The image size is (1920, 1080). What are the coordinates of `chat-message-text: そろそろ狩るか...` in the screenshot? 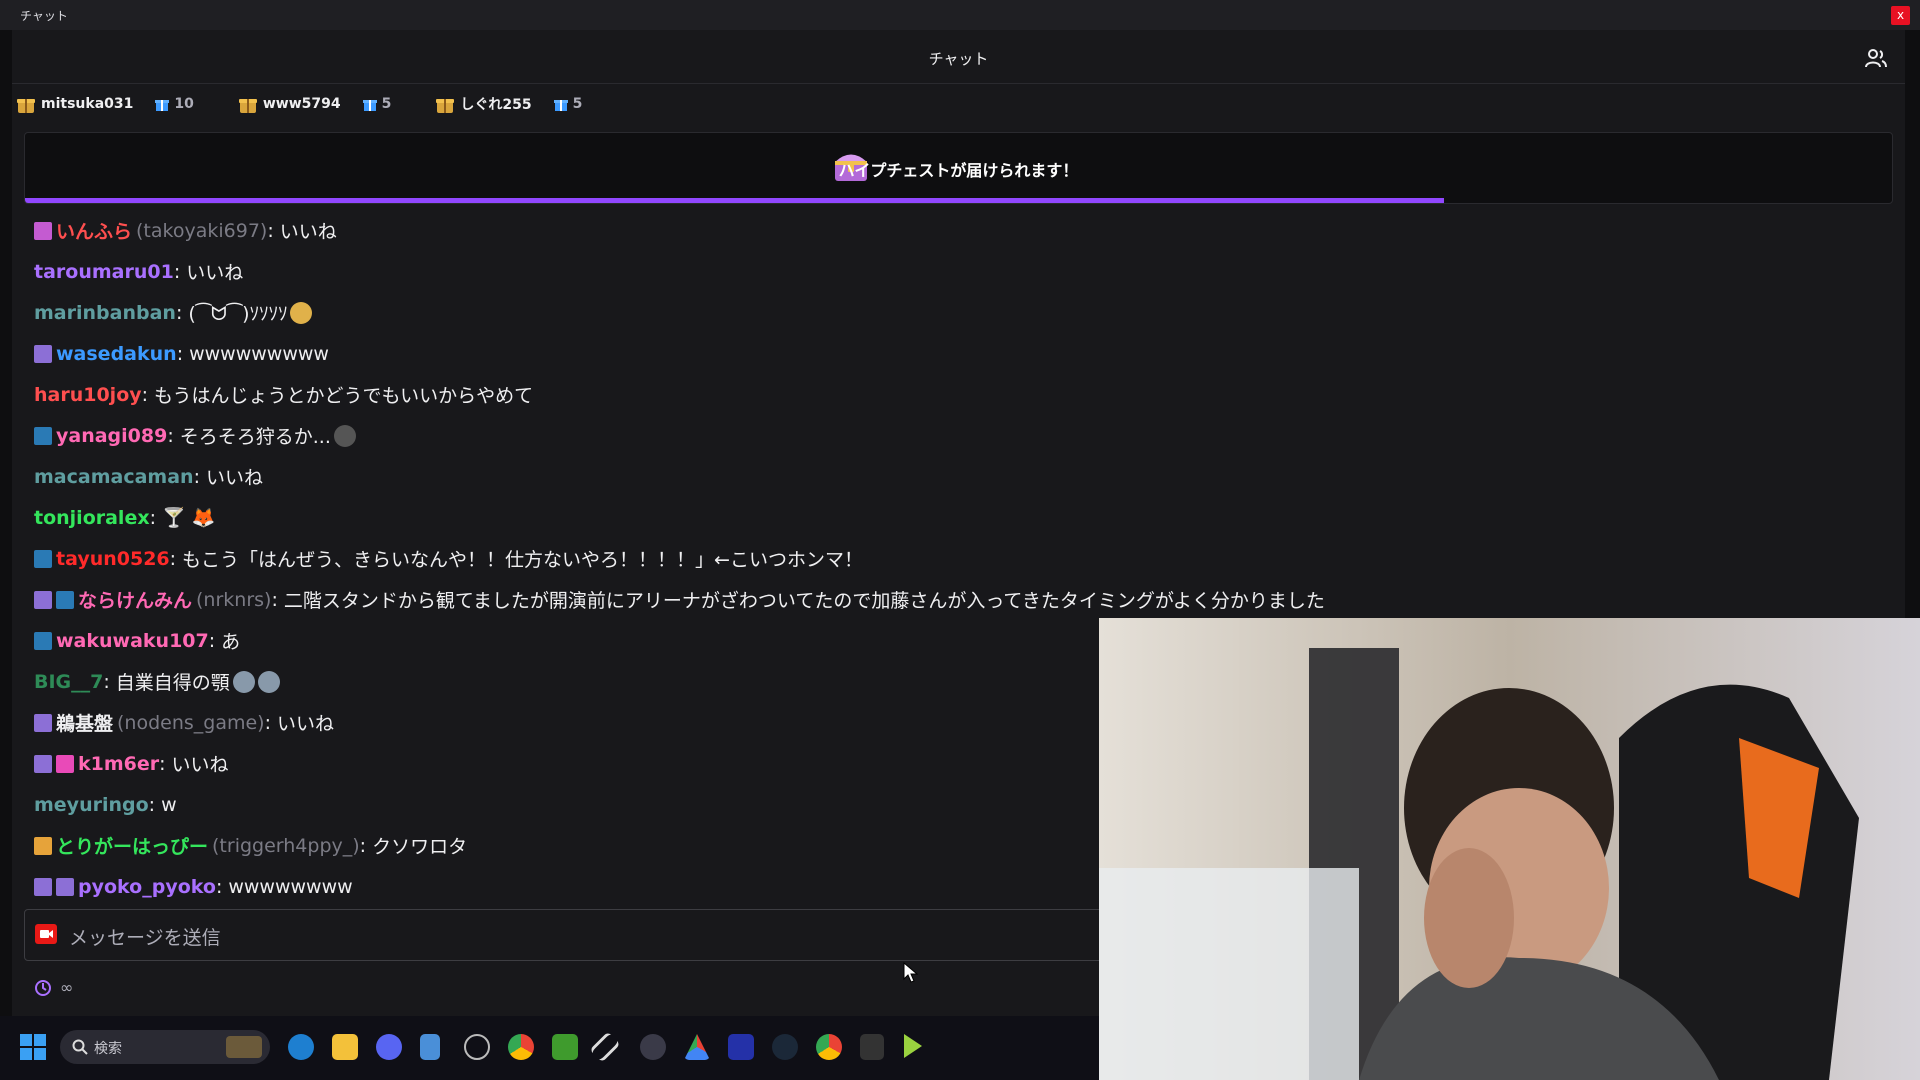 It's located at (255, 437).